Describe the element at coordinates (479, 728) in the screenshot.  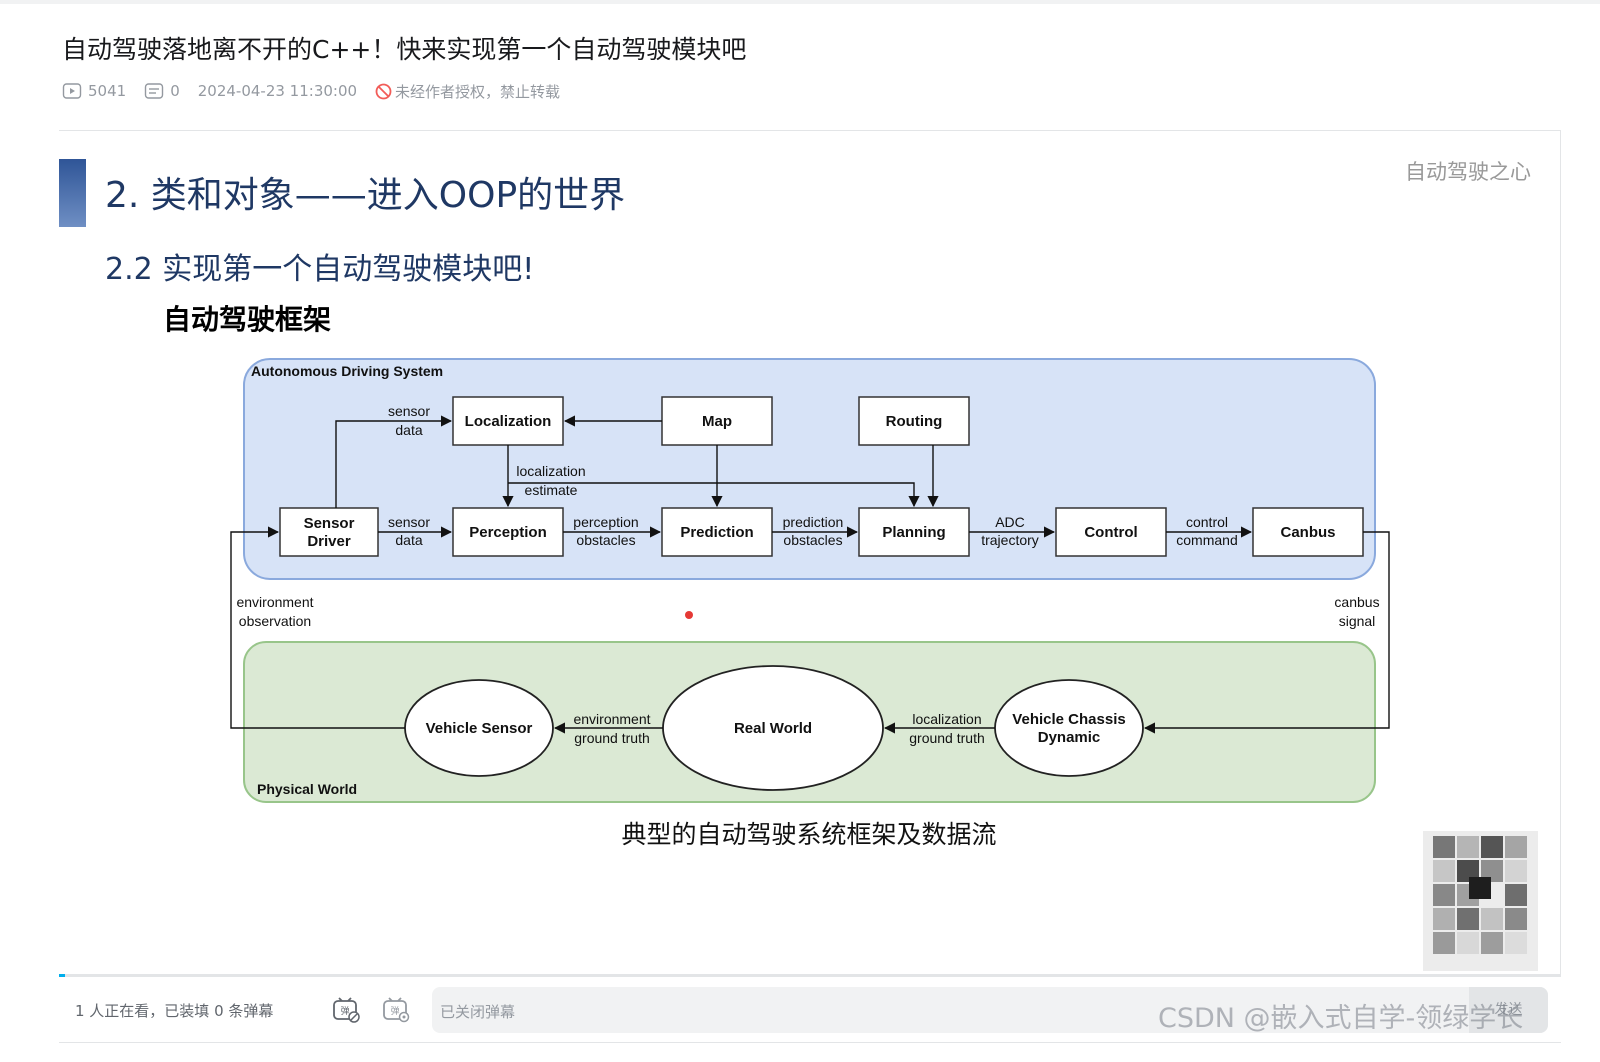
I see `vehicle-sensor-label: Vehicle Sensor` at that location.